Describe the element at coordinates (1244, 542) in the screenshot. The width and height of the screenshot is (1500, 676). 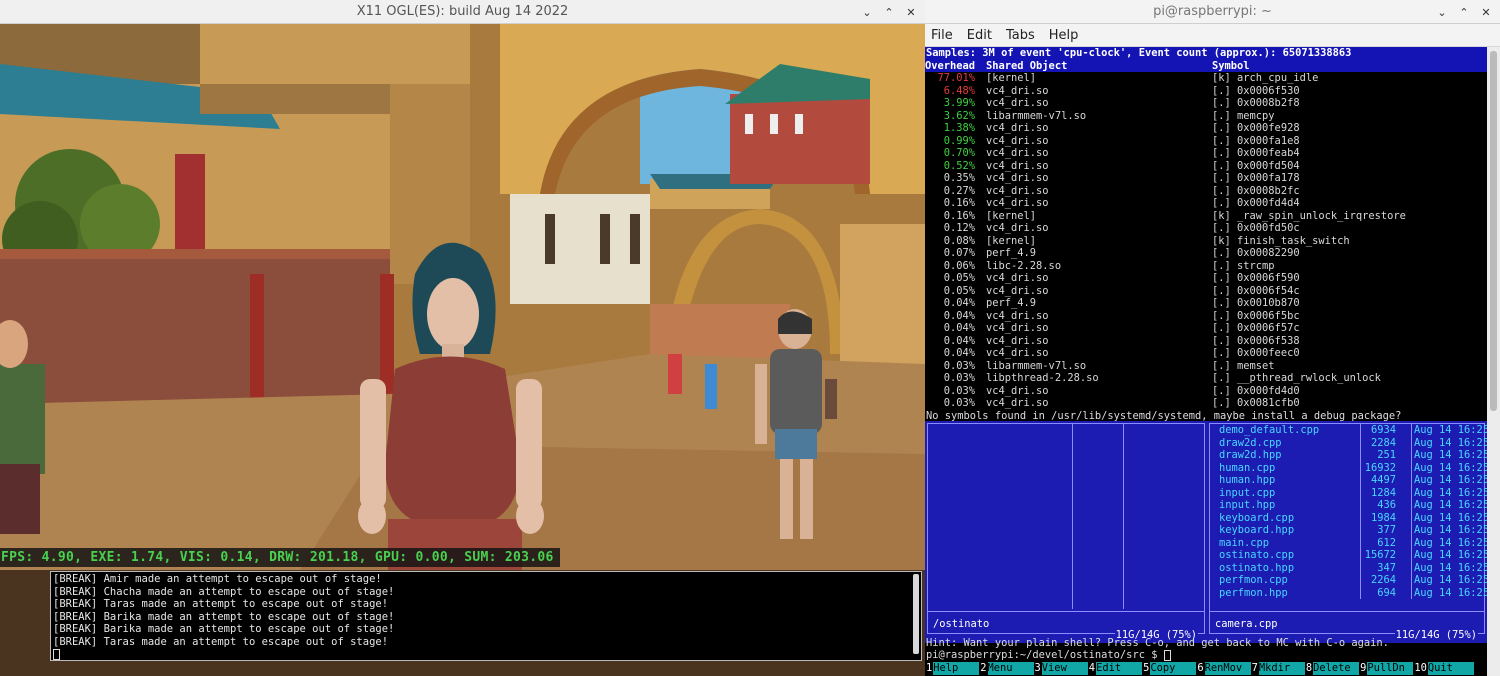
I see `file-name: main.cpp` at that location.